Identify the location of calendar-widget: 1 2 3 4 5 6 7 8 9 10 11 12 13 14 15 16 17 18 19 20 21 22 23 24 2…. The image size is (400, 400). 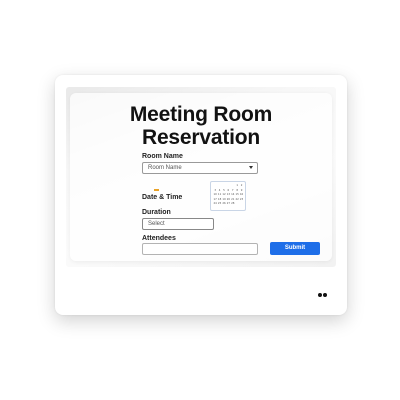
(228, 196).